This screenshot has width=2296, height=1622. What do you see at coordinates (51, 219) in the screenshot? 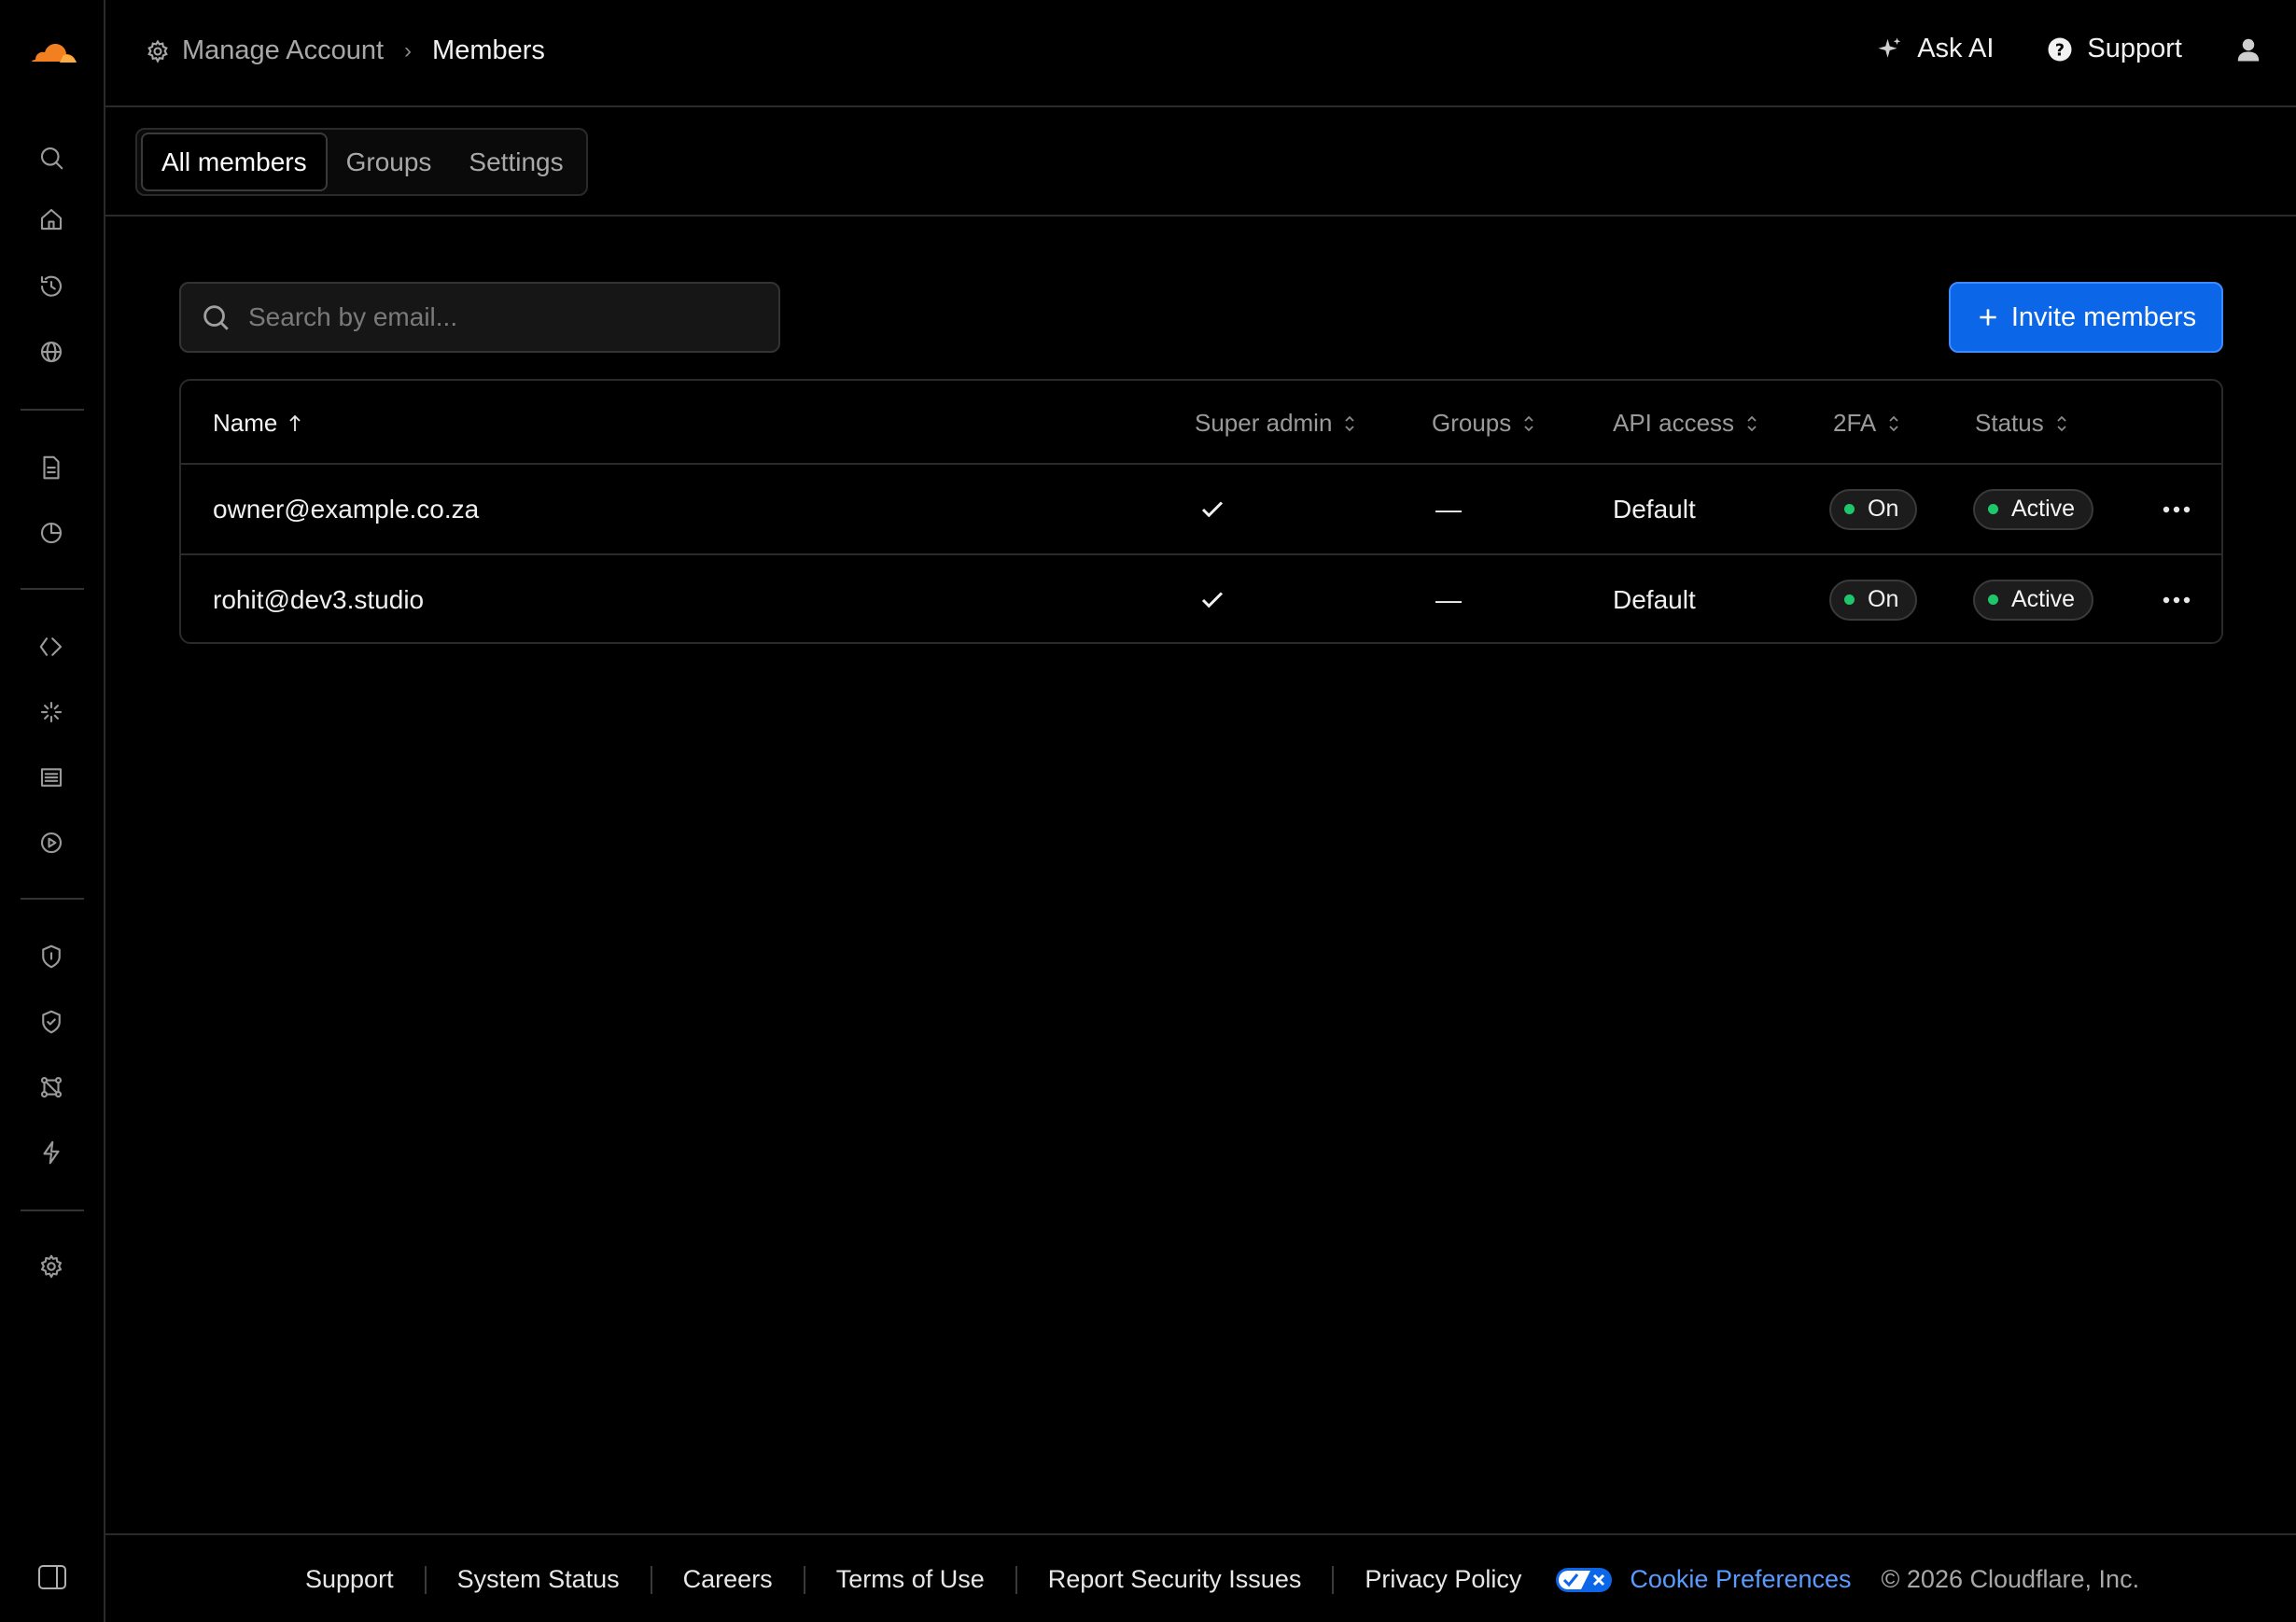
I see `home-icon` at bounding box center [51, 219].